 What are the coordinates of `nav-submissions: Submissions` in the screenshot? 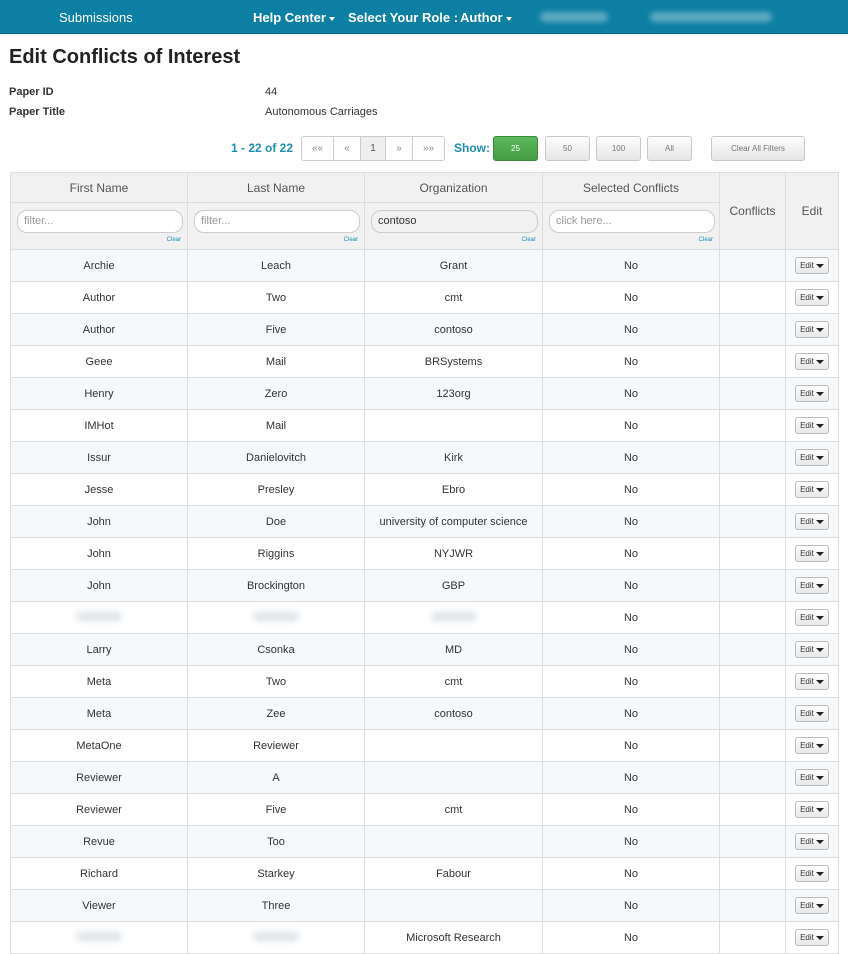 It's located at (96, 17).